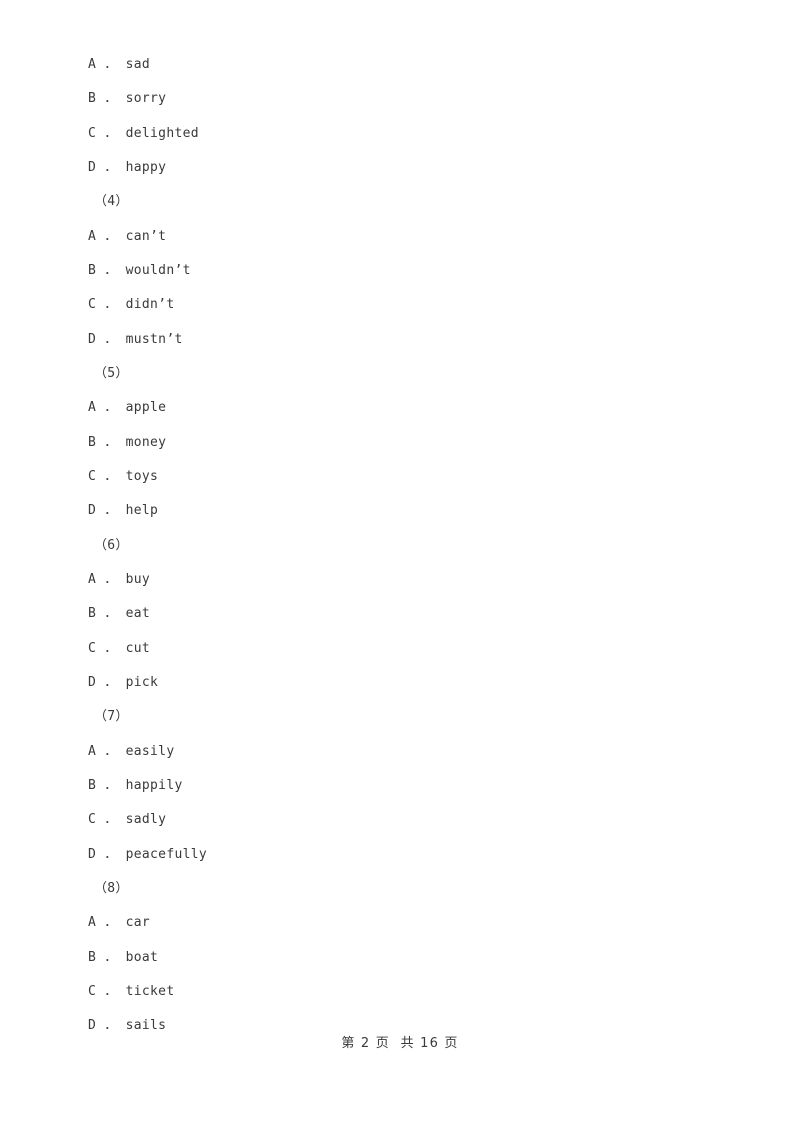 The height and width of the screenshot is (1132, 800). What do you see at coordinates (147, 854) in the screenshot?
I see `answer-option: D ． peacefully` at bounding box center [147, 854].